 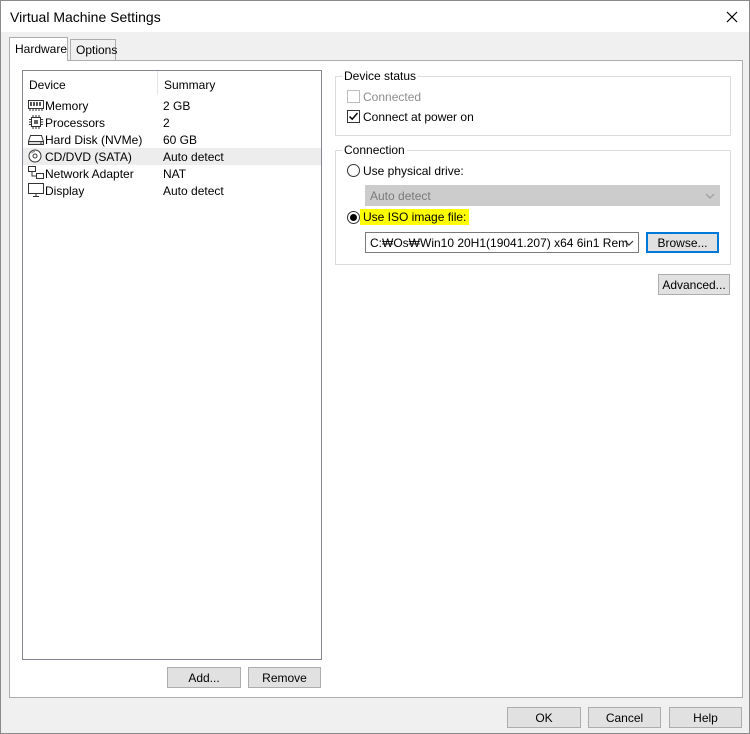 What do you see at coordinates (544, 717) in the screenshot?
I see `ok-button: OK` at bounding box center [544, 717].